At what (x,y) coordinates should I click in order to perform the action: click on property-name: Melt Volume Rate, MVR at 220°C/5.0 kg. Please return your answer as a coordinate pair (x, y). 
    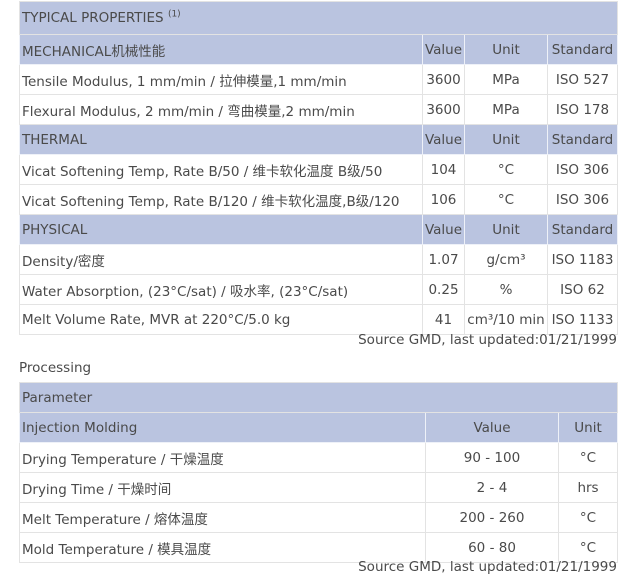
    Looking at the image, I should click on (221, 319).